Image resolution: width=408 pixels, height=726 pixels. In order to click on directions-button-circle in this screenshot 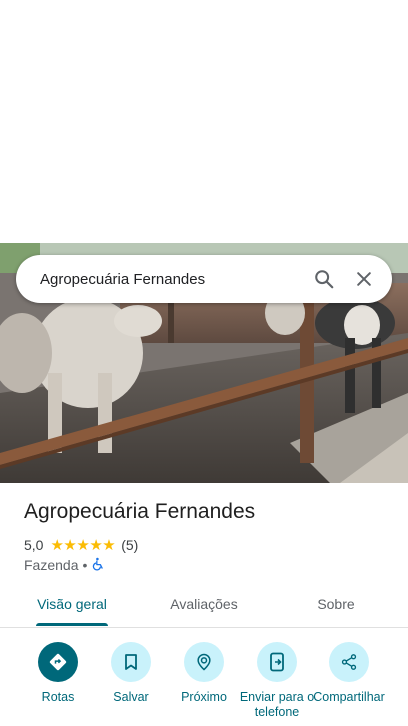, I will do `click(58, 662)`.